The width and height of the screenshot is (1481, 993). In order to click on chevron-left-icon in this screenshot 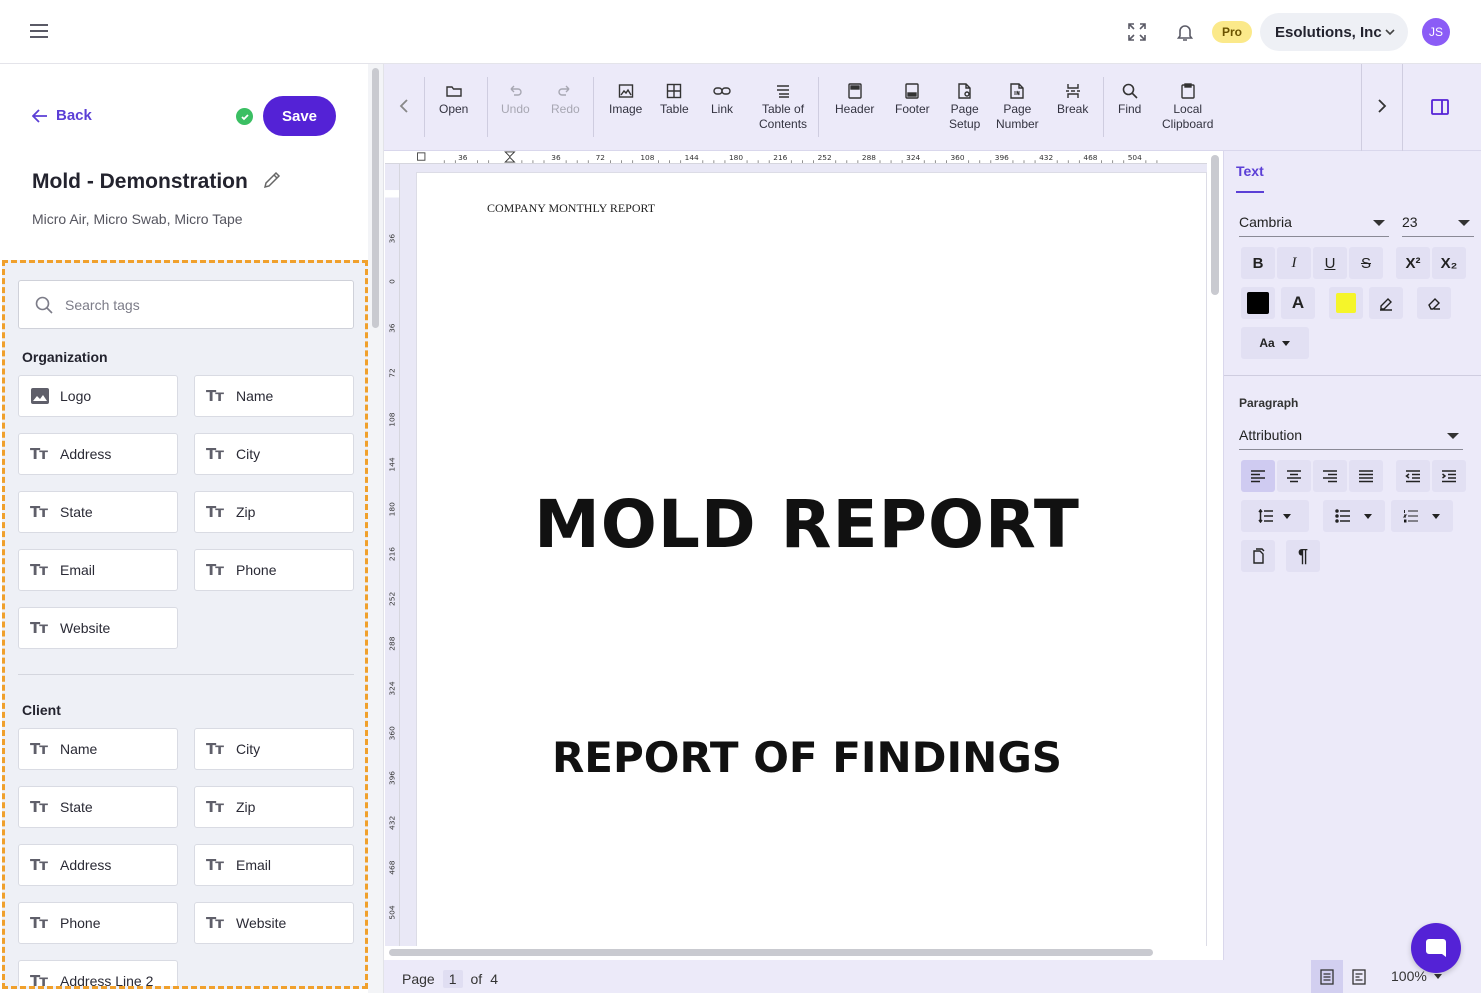, I will do `click(404, 108)`.